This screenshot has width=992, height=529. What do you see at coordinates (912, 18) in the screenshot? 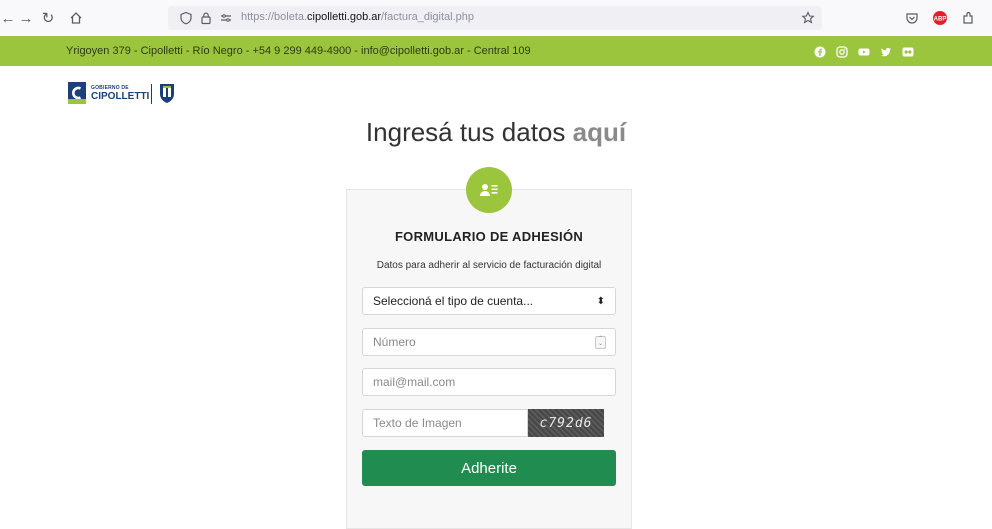
I see `pocket-icon` at bounding box center [912, 18].